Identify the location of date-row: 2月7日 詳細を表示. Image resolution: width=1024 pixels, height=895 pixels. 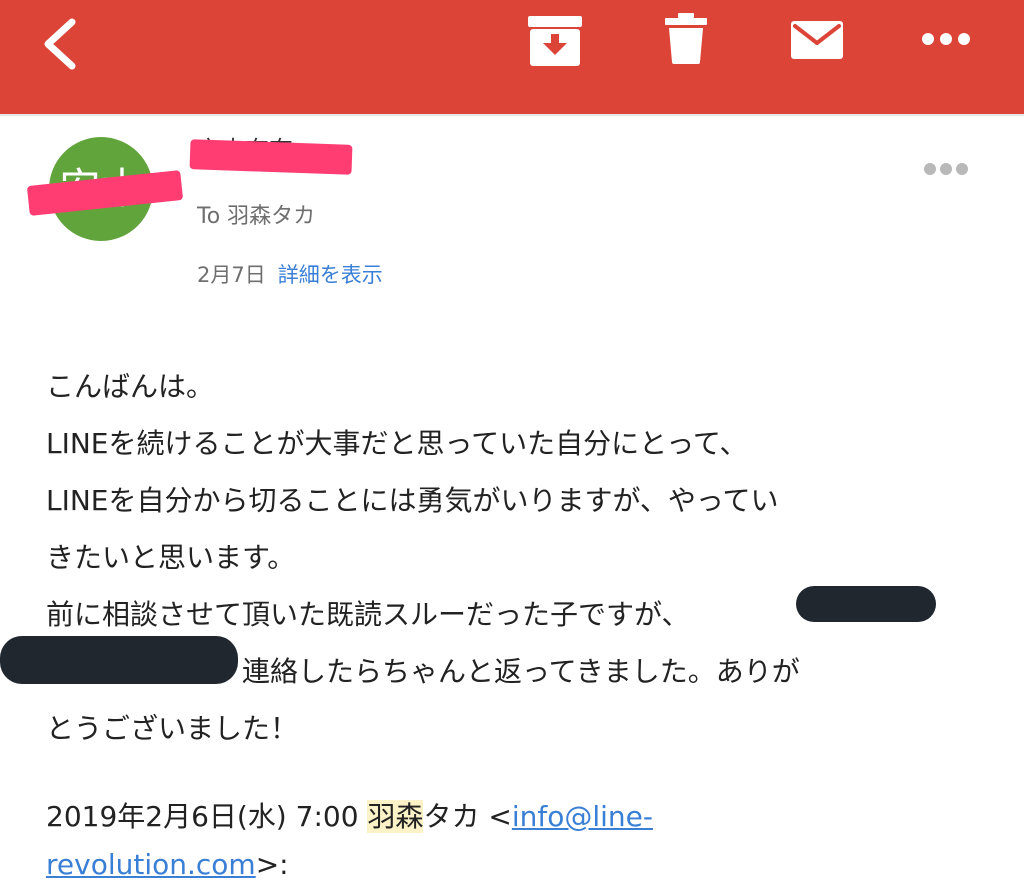
(290, 274).